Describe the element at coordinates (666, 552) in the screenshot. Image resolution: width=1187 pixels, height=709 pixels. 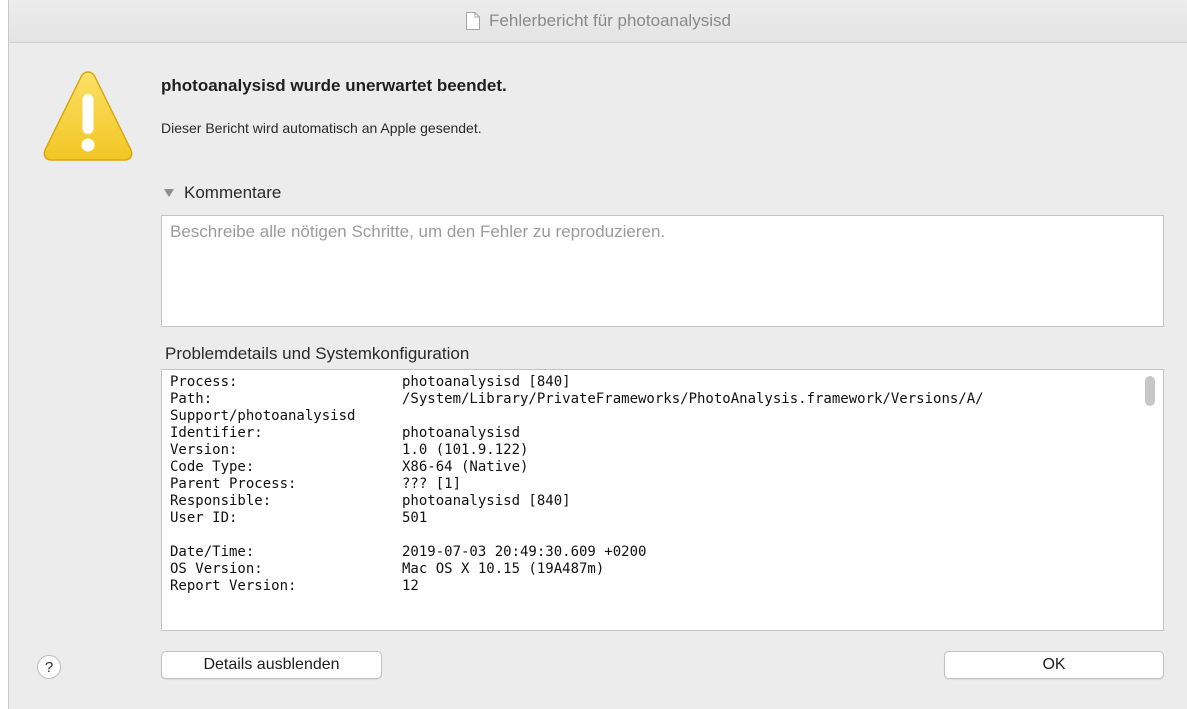
I see `details-row: Date/Time: 2019-07-03 20:49:30.609 +0200` at that location.